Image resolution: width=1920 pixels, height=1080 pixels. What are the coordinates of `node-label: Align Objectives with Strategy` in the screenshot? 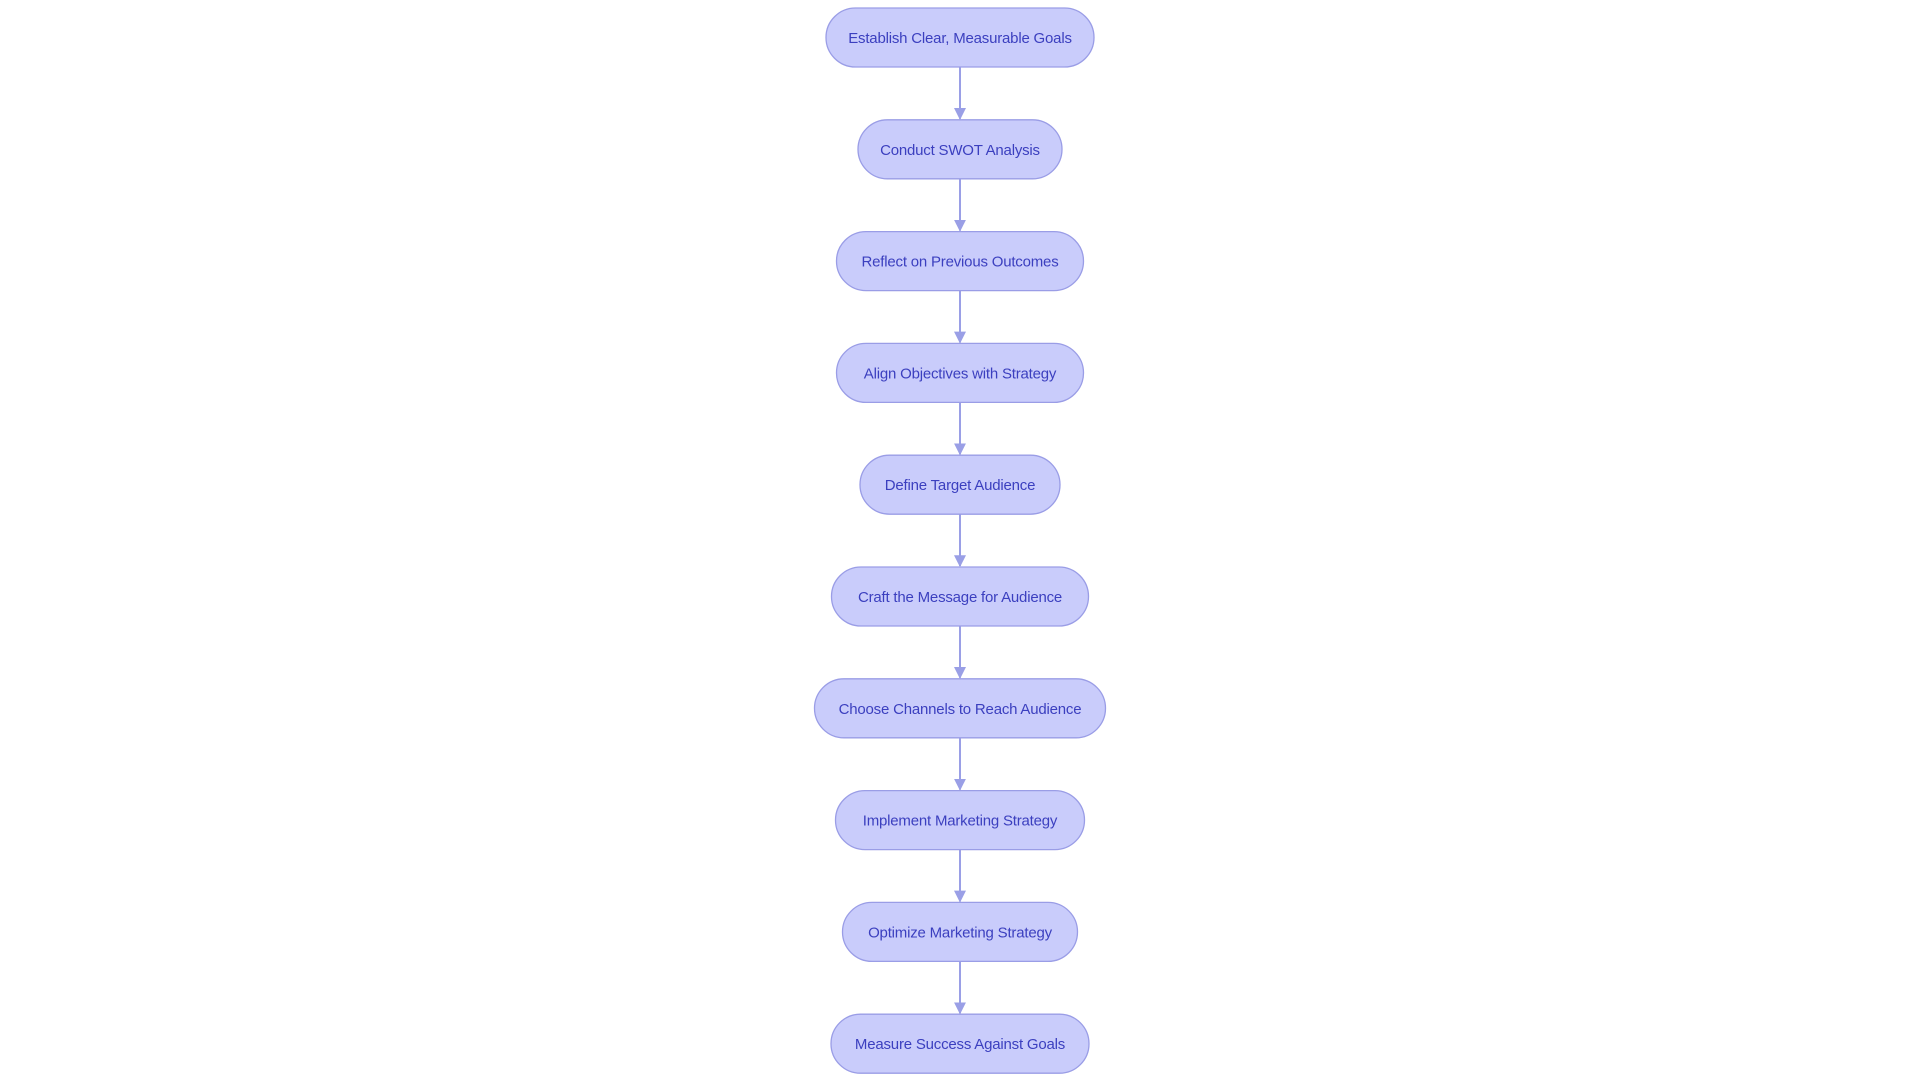 It's located at (960, 373).